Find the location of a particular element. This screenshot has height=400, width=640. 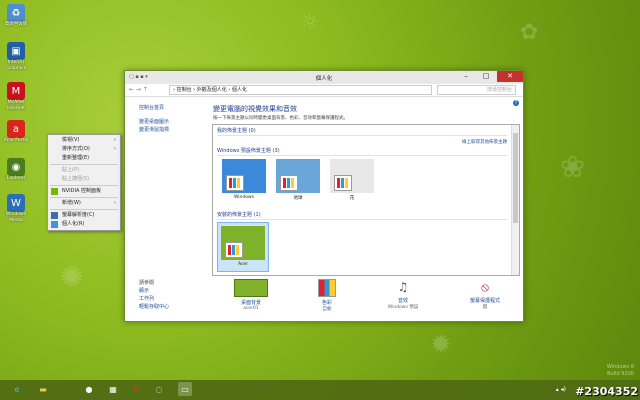

title-bar: ▢ ▪ ▪ ▾ 個人化 – □ ✕ is located at coordinates (324, 77).